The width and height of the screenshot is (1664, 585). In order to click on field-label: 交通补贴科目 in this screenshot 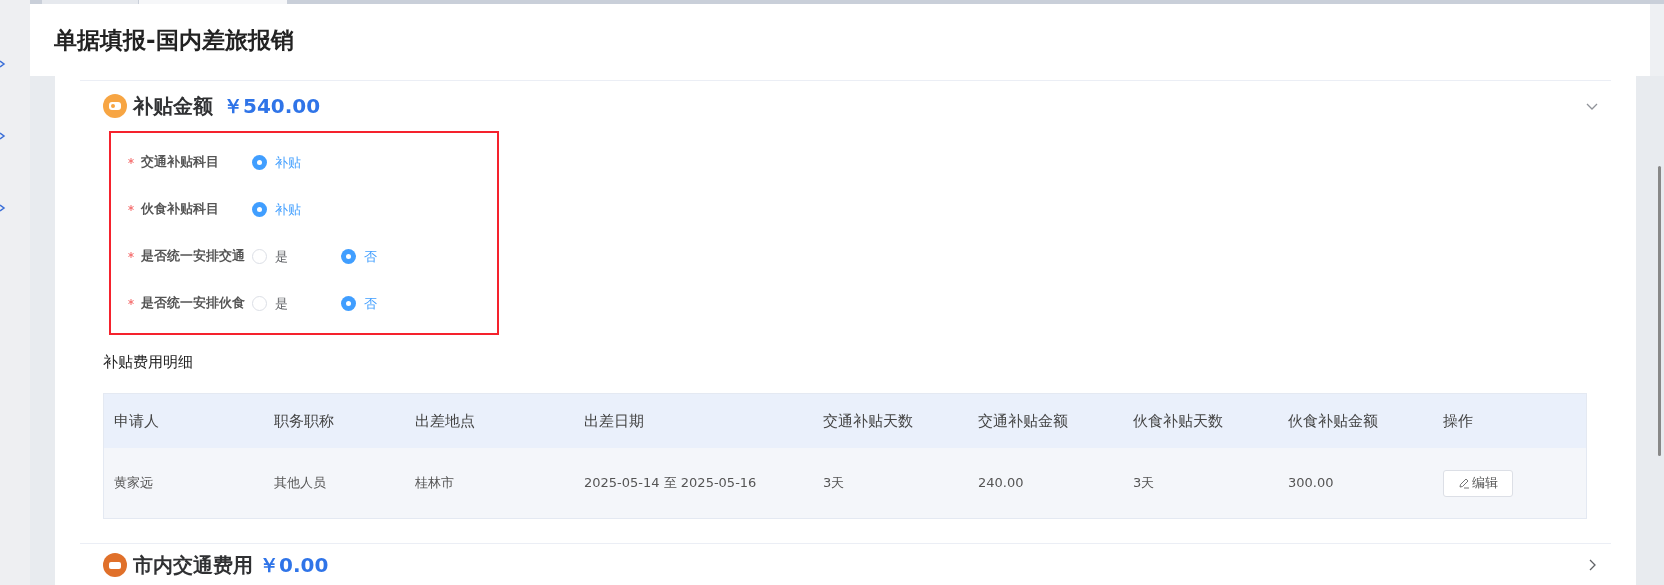, I will do `click(180, 162)`.